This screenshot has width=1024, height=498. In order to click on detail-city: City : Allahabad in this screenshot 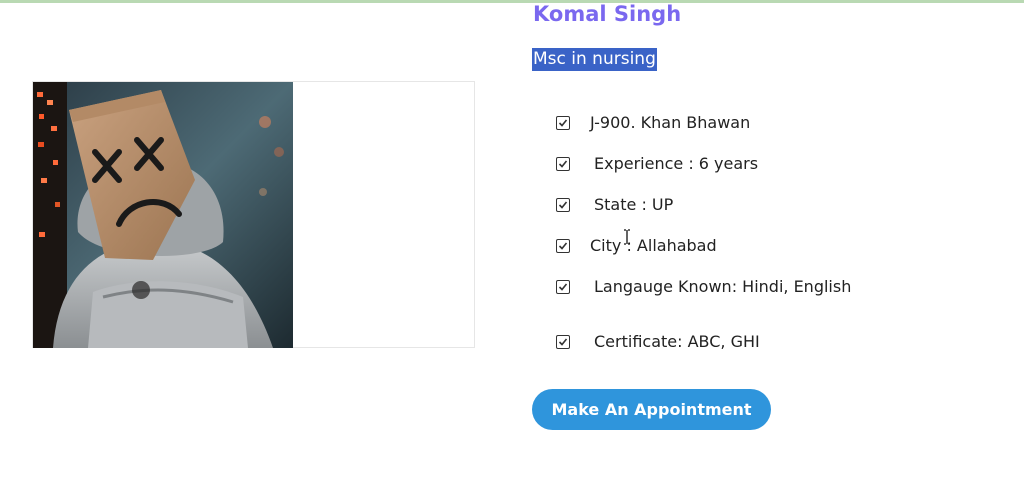, I will do `click(636, 245)`.